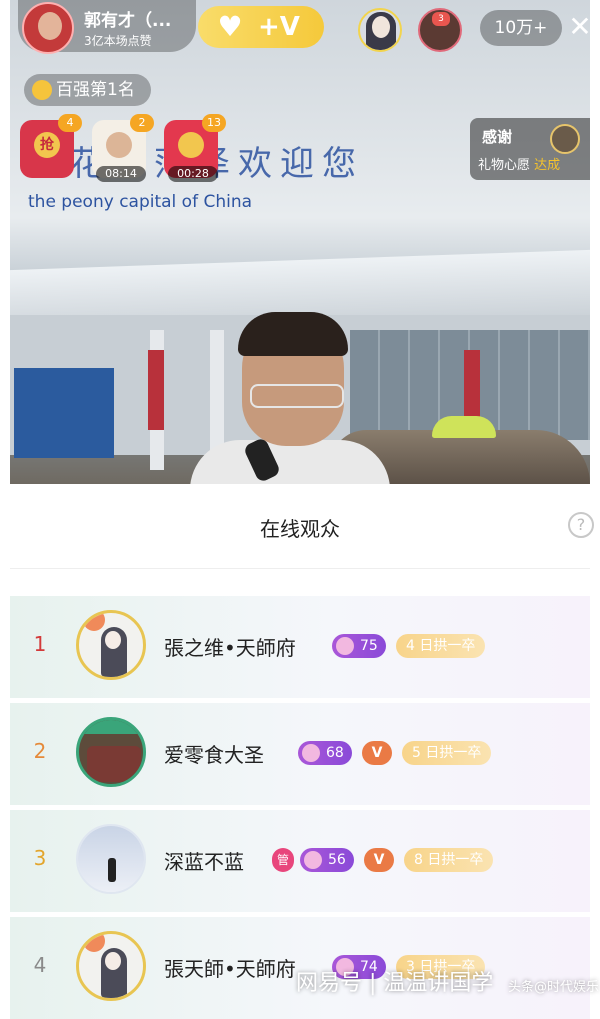  Describe the element at coordinates (565, 139) in the screenshot. I see `gifter-avatar` at that location.